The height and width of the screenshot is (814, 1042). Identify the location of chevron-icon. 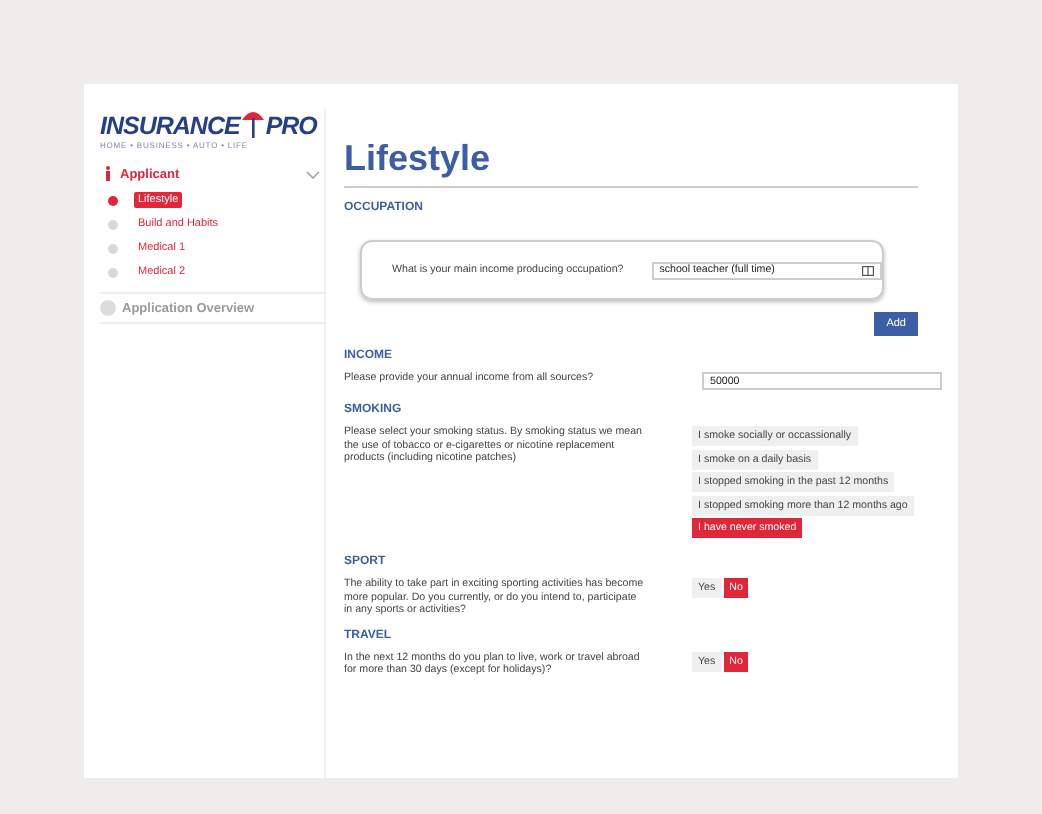
(313, 174).